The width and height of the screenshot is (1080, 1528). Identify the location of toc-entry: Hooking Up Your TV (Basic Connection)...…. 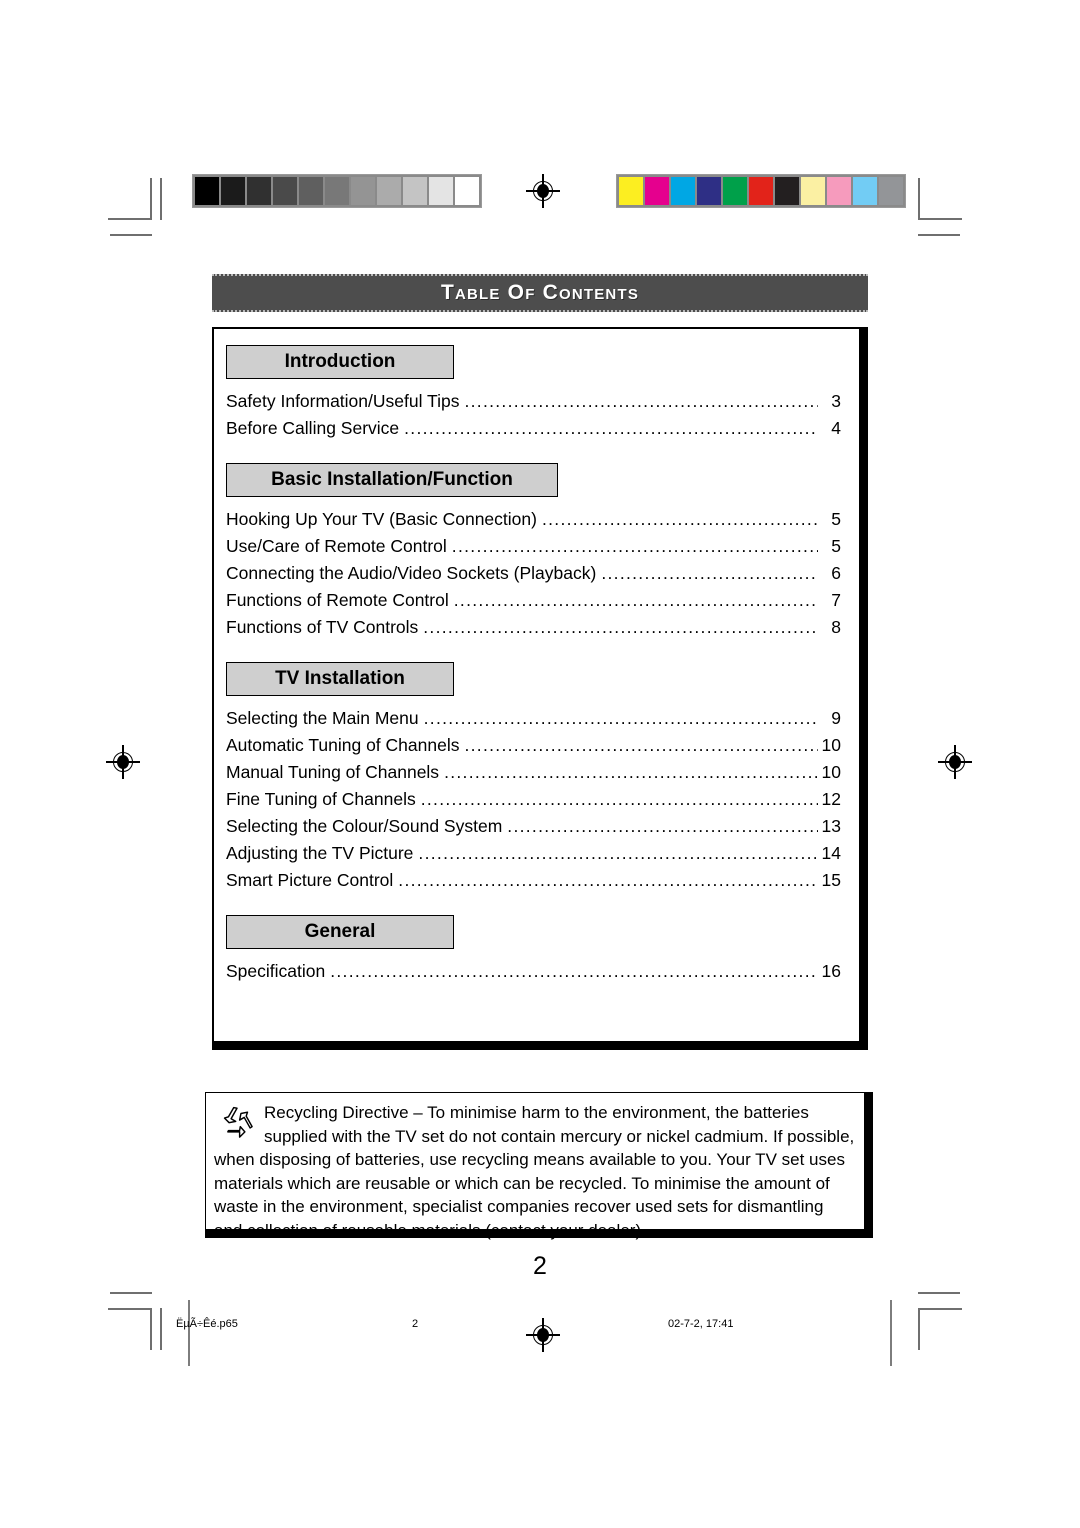
(533, 519).